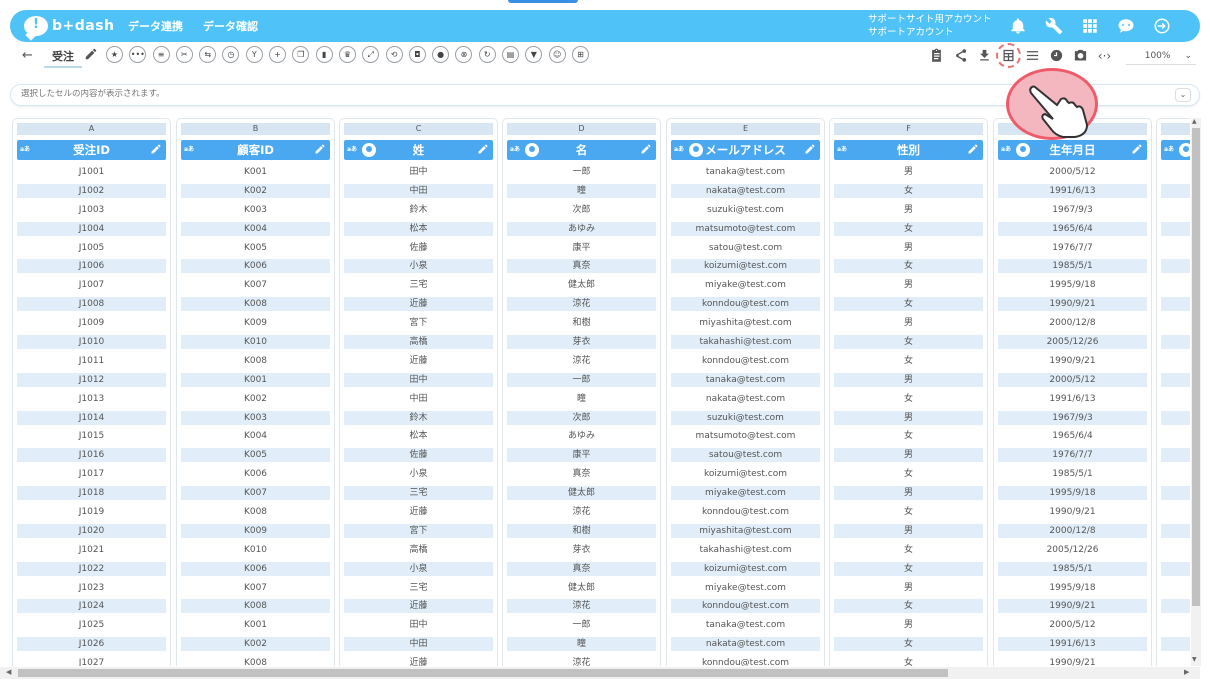 This screenshot has height=680, width=1210. I want to click on scroll-left-icon: ◀, so click(8, 672).